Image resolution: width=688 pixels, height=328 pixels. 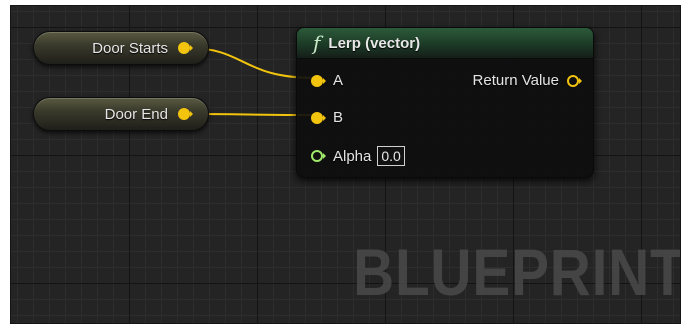 What do you see at coordinates (391, 156) in the screenshot?
I see `alpha-value-field: 0.0` at bounding box center [391, 156].